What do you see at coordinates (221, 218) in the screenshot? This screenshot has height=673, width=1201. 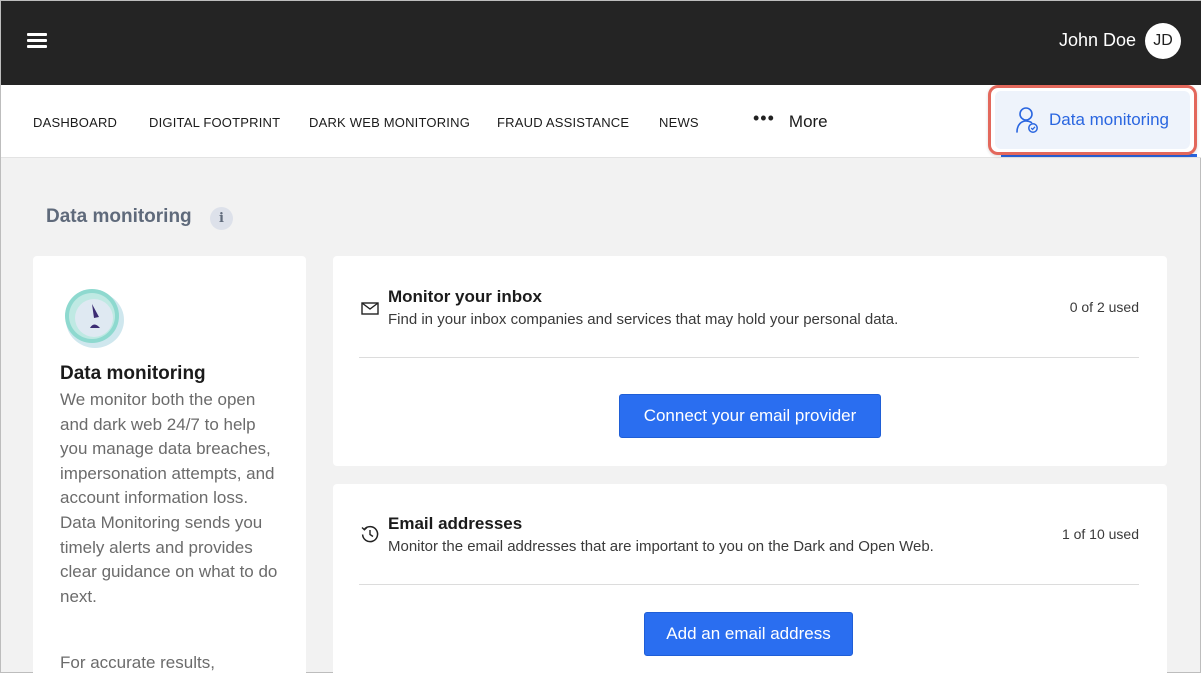 I see `info-icon: i` at bounding box center [221, 218].